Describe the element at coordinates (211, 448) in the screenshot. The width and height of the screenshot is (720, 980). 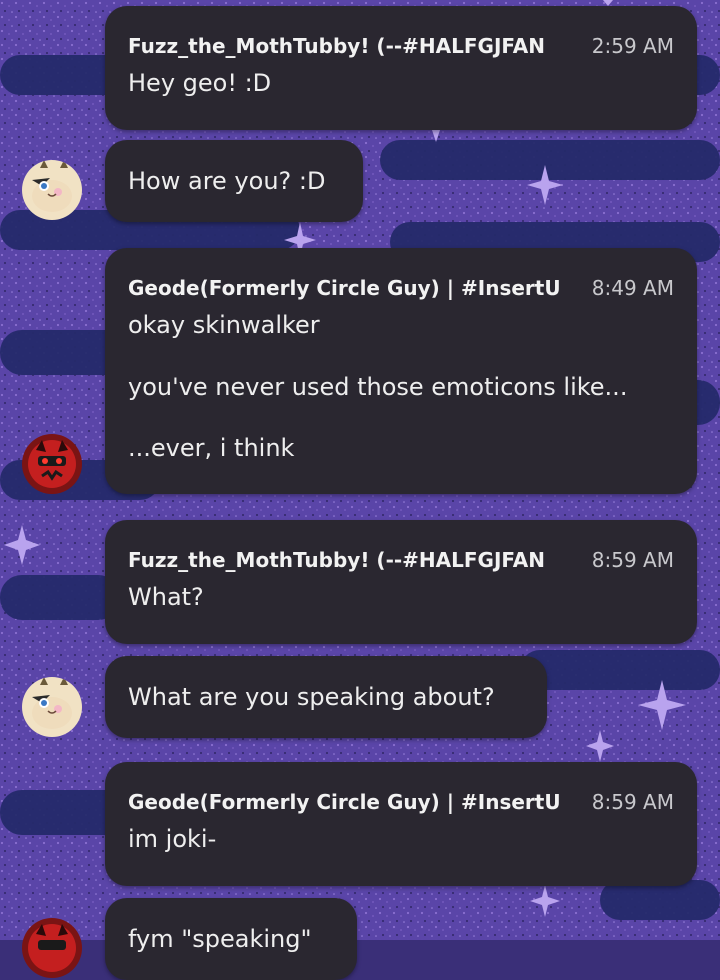
I see `message-text: ...ever, i think` at that location.